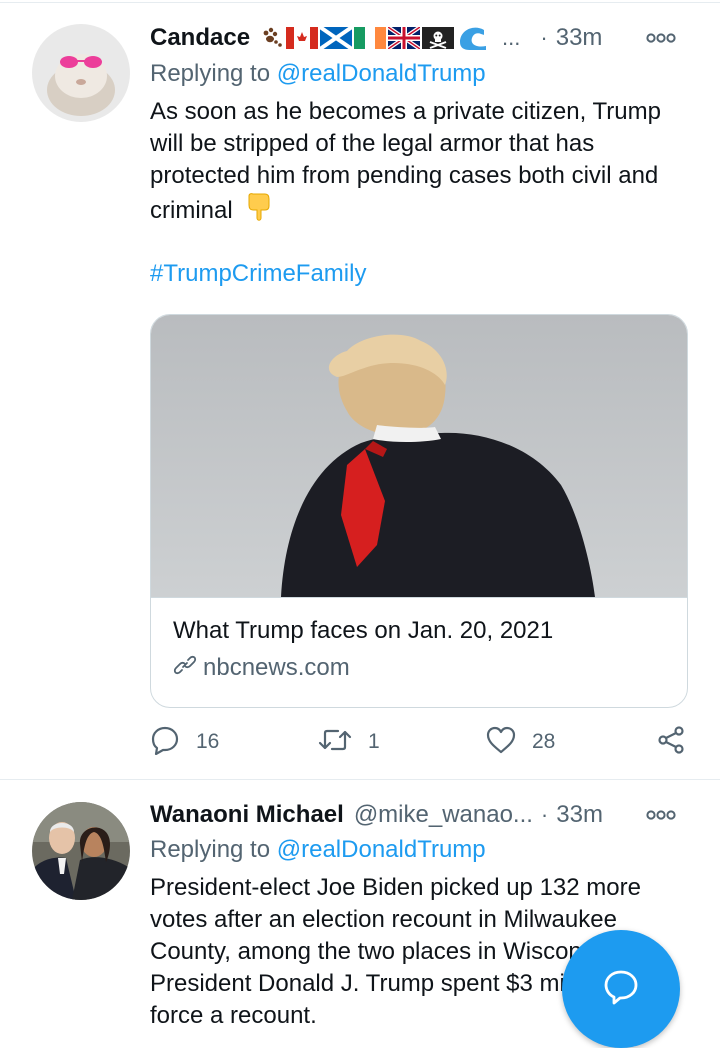 The image size is (720, 1048). I want to click on hashtag-link: #TrumpCrimeFamily, so click(258, 274).